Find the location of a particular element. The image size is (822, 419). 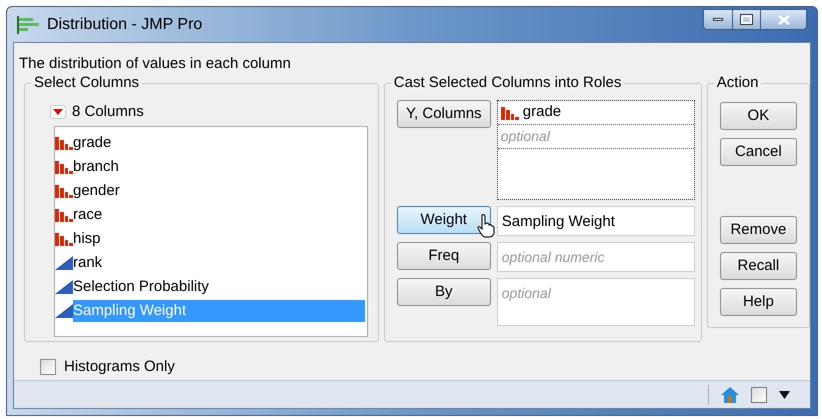

role-field: optional numeric is located at coordinates (595, 257).